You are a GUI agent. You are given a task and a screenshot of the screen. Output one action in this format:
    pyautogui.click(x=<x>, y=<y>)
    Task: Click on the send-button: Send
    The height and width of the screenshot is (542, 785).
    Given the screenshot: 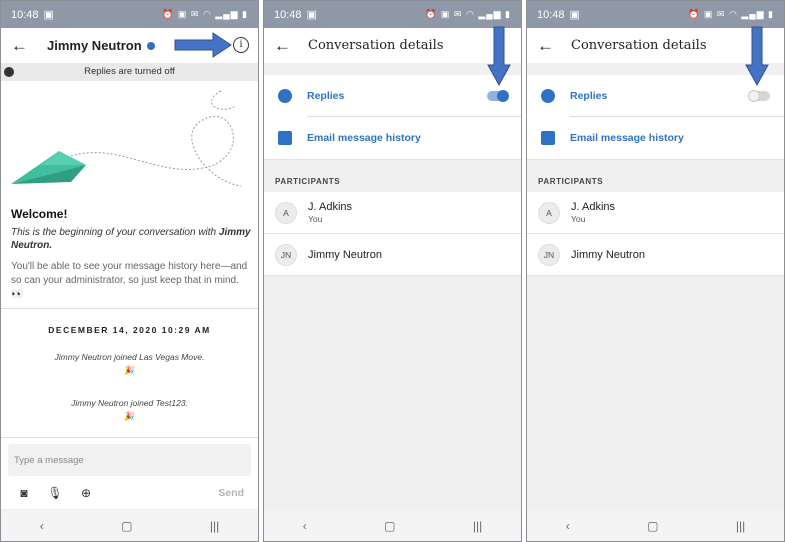 What is the action you would take?
    pyautogui.click(x=231, y=493)
    